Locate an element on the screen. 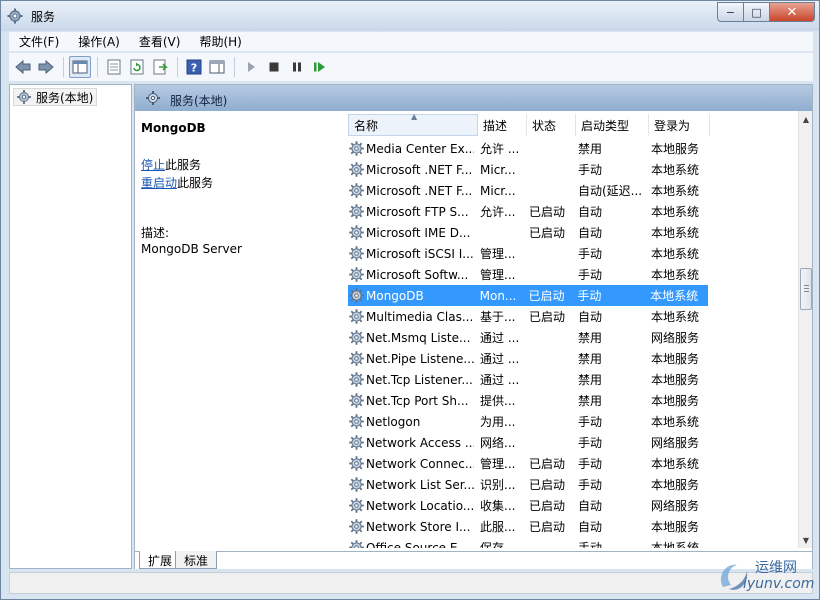  cell-logon-as: 本地系统 is located at coordinates (675, 464).